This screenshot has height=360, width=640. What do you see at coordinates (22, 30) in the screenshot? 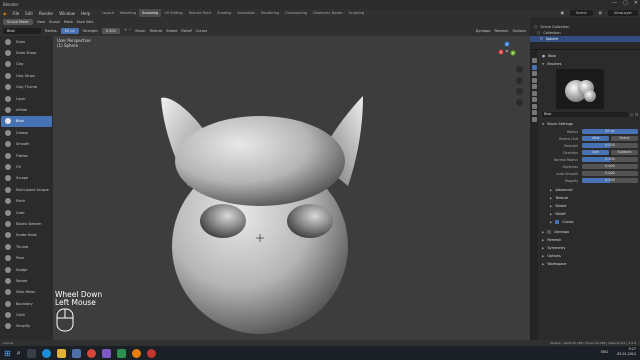
I see `brush-name-field: Blob` at bounding box center [22, 30].